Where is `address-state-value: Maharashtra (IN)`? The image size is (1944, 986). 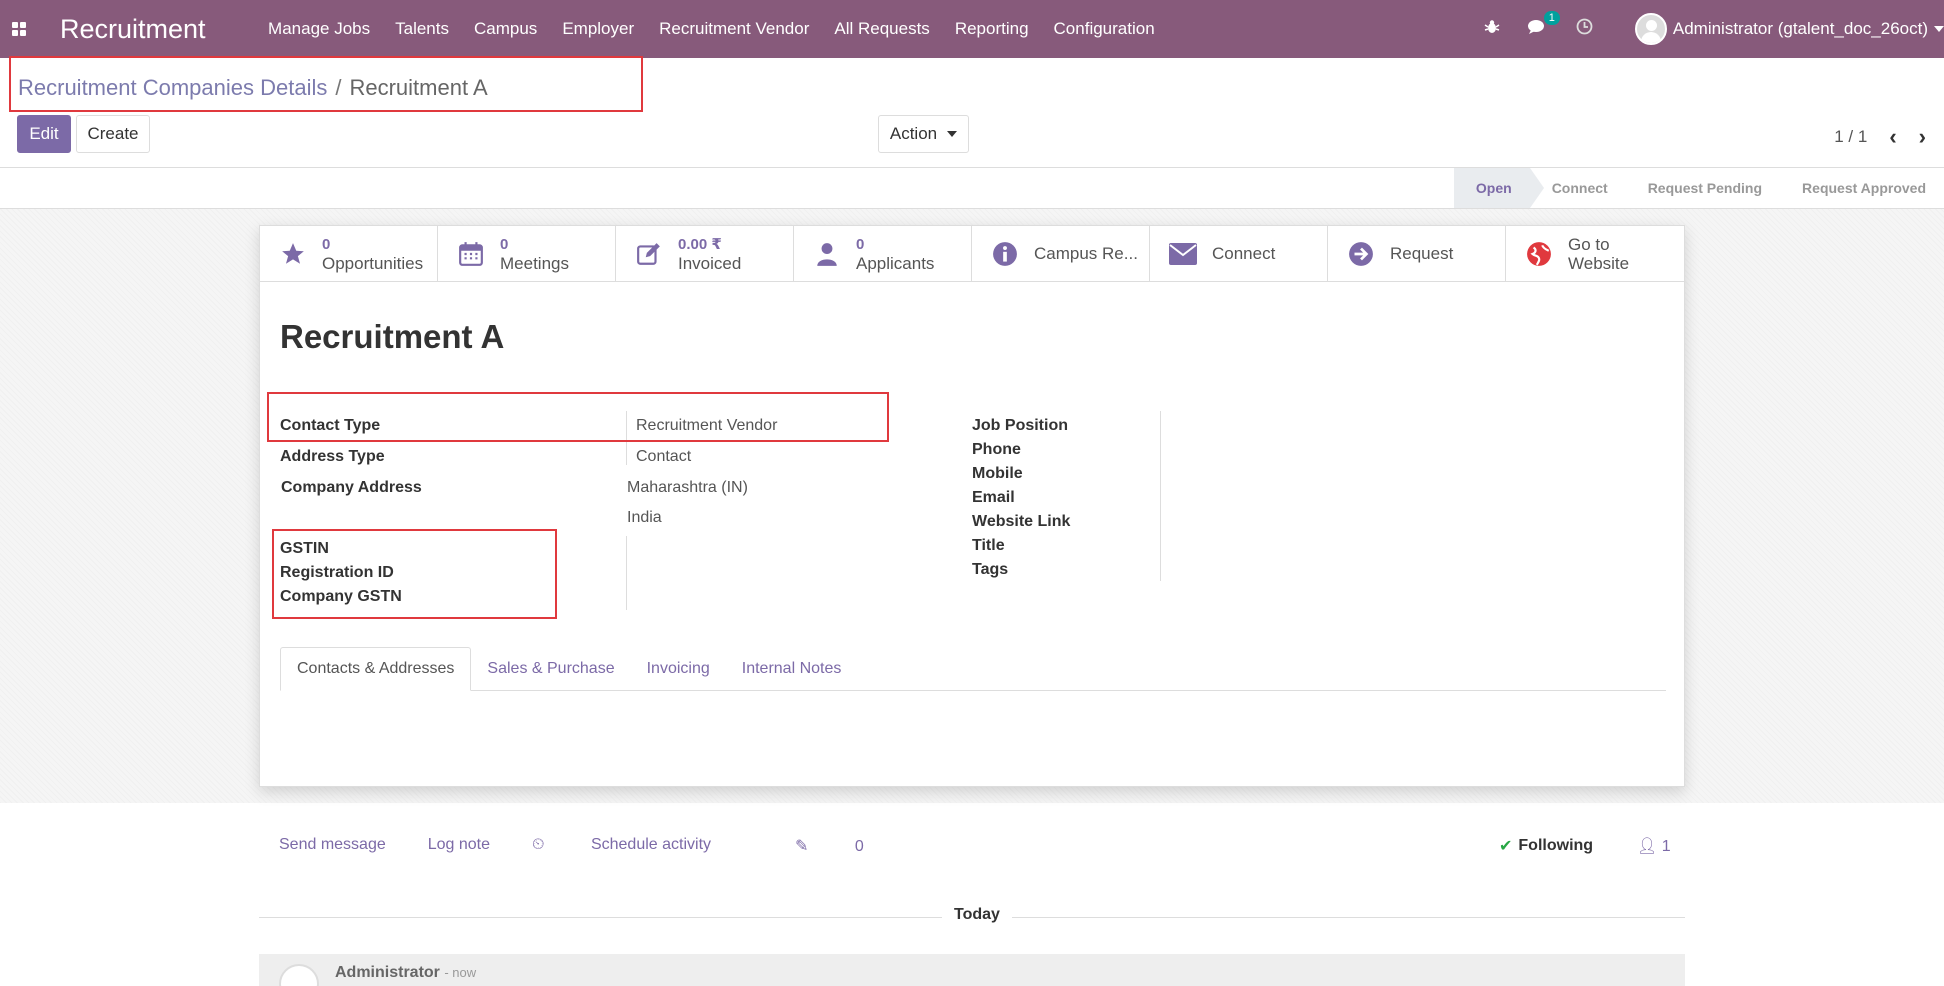
address-state-value: Maharashtra (IN) is located at coordinates (687, 487).